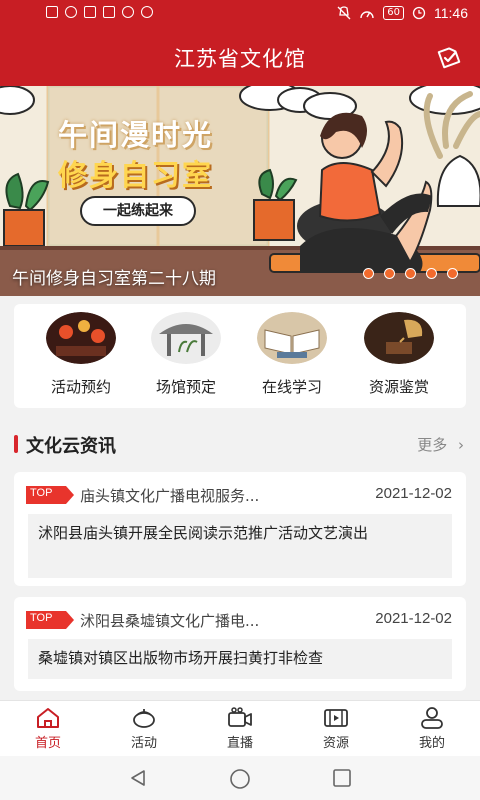 This screenshot has height=800, width=480. I want to click on banner-caption: 午间修身自习室第二十八期, so click(114, 279).